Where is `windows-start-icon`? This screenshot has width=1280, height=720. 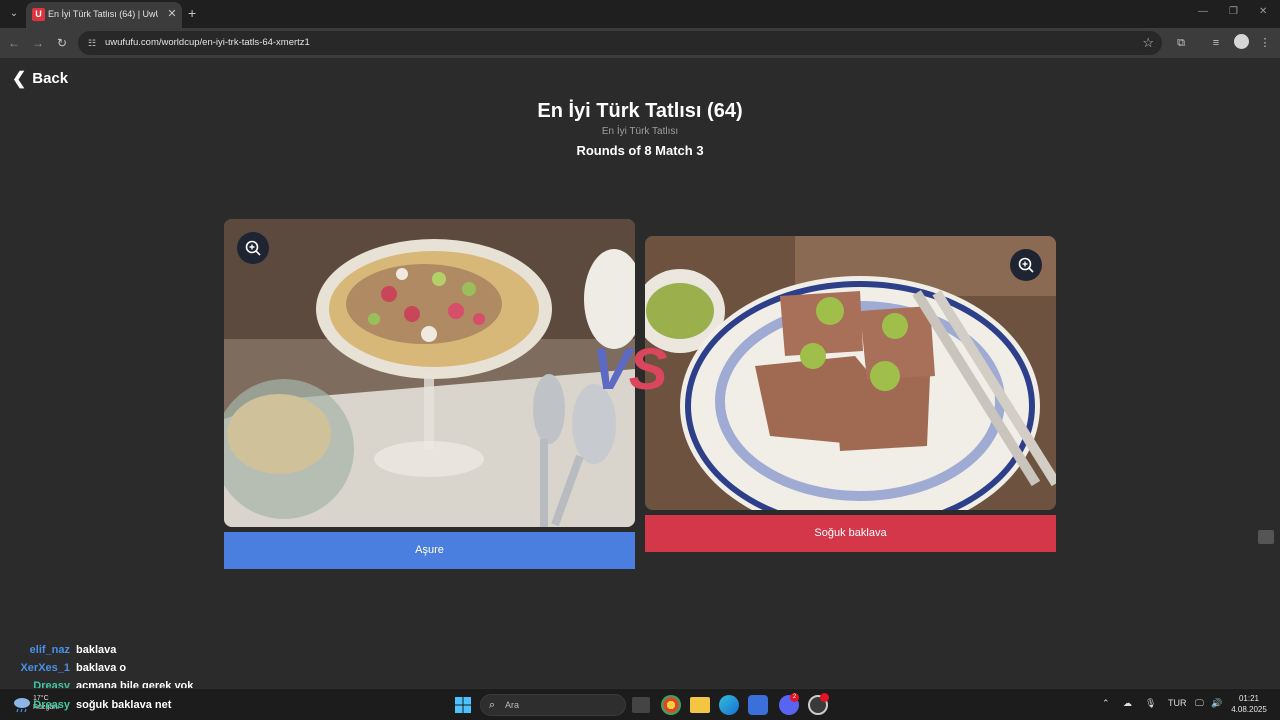
windows-start-icon is located at coordinates (463, 705).